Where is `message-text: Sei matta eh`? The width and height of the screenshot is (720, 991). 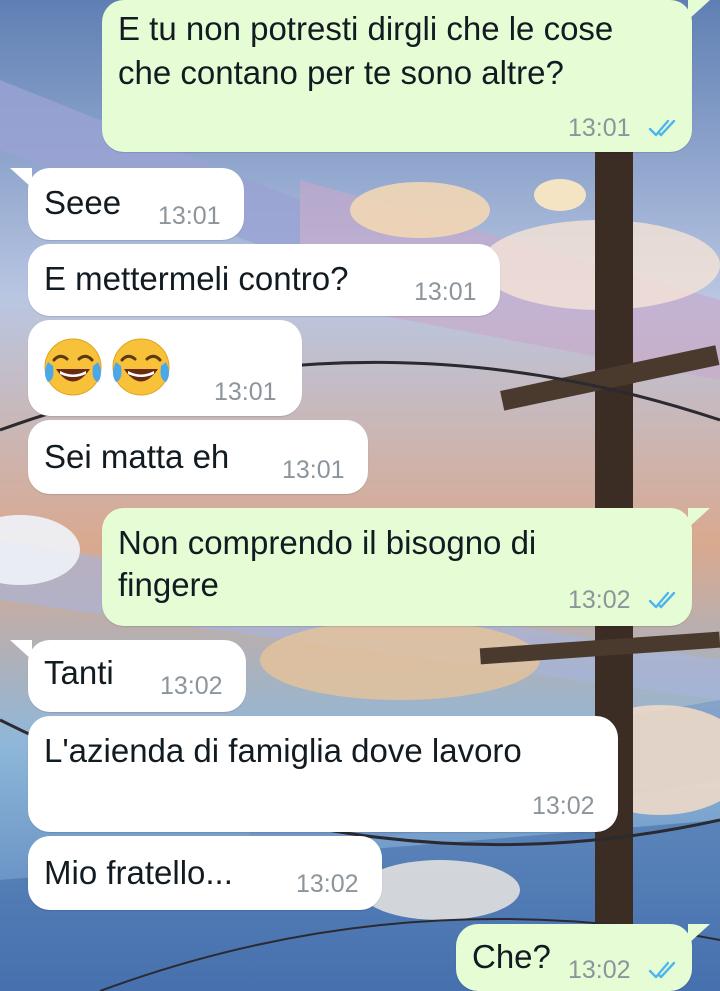
message-text: Sei matta eh is located at coordinates (137, 456).